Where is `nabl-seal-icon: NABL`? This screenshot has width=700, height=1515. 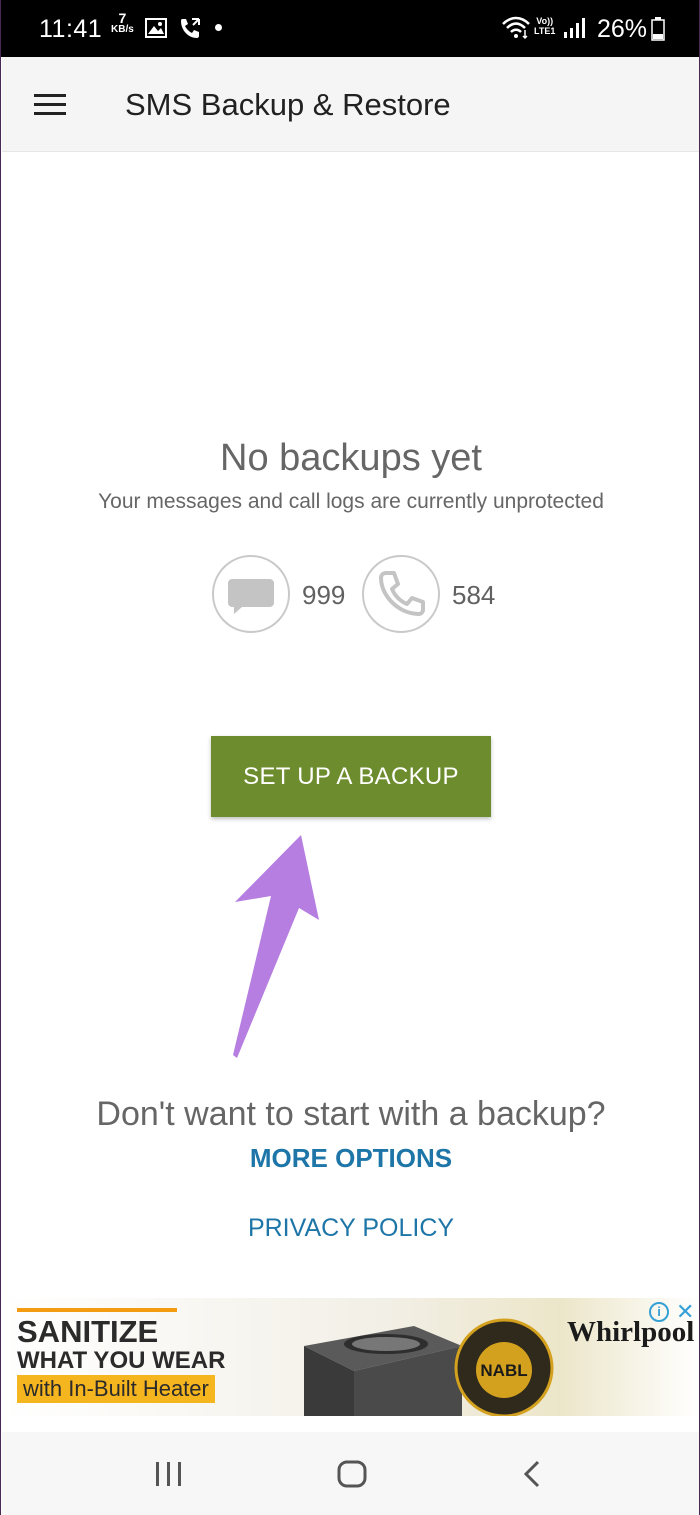
nabl-seal-icon: NABL is located at coordinates (504, 1367).